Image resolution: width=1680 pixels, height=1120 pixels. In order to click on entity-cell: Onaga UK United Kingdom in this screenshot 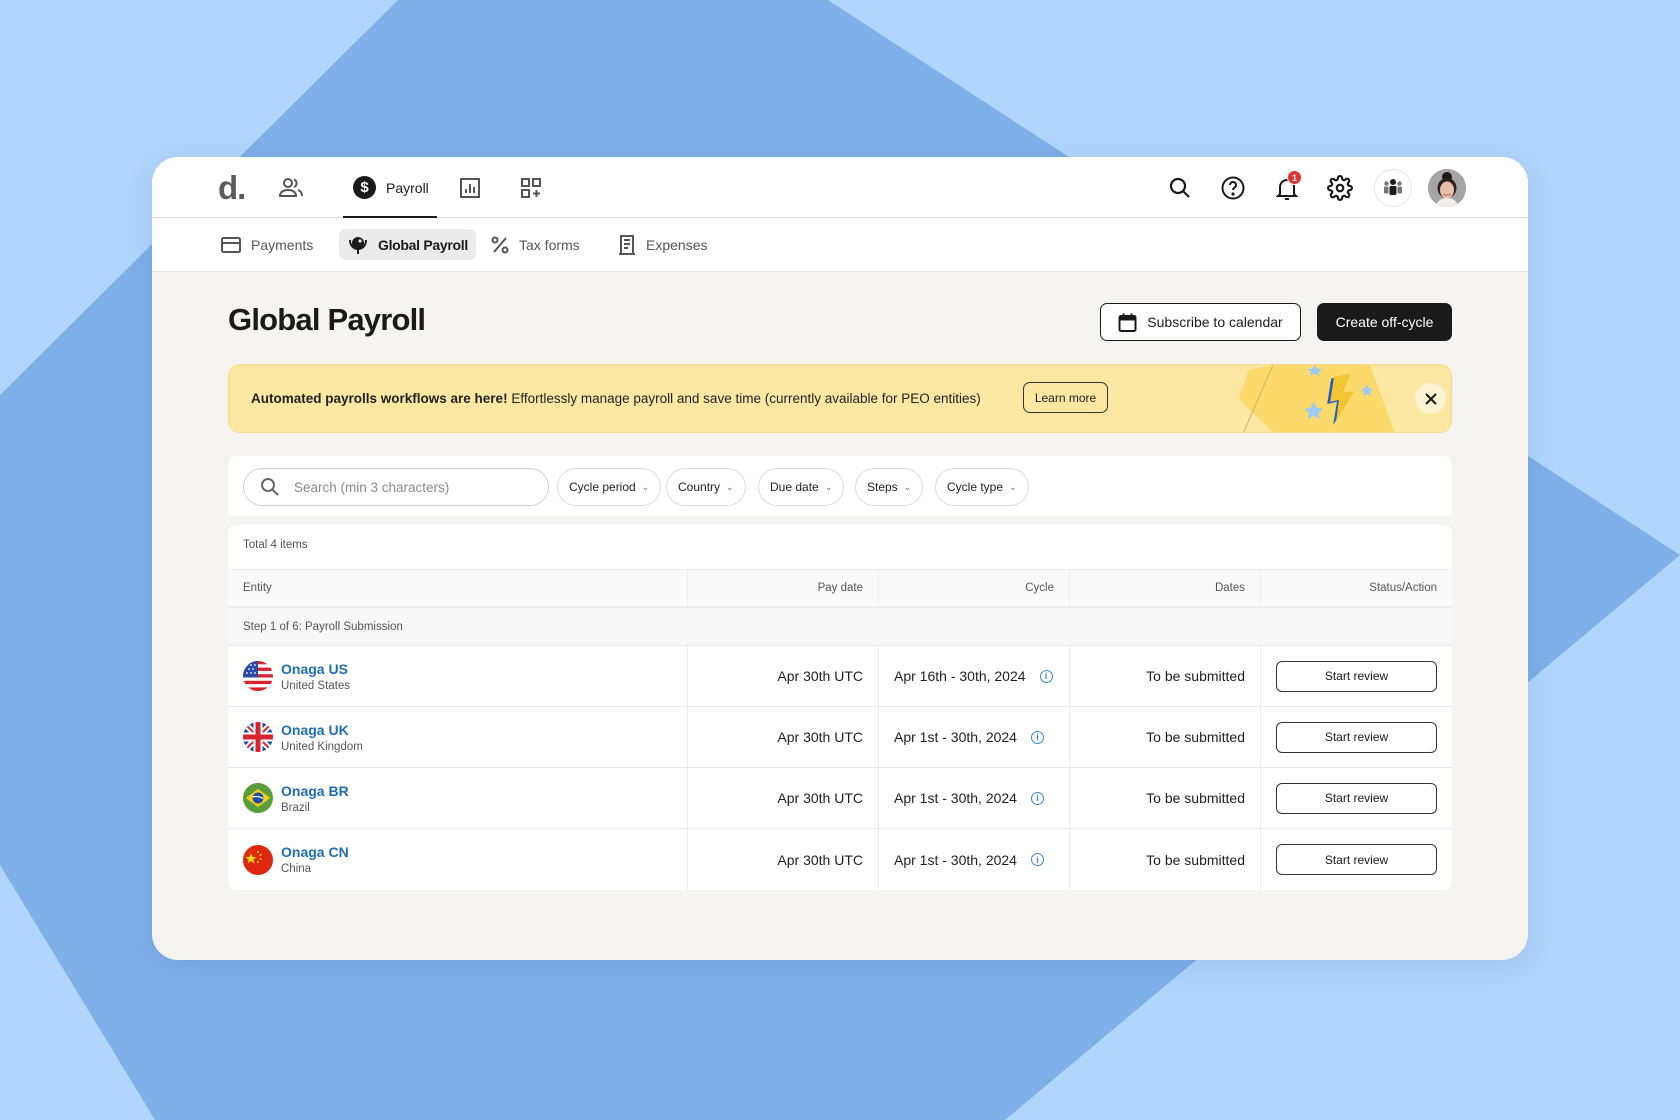, I will do `click(457, 737)`.